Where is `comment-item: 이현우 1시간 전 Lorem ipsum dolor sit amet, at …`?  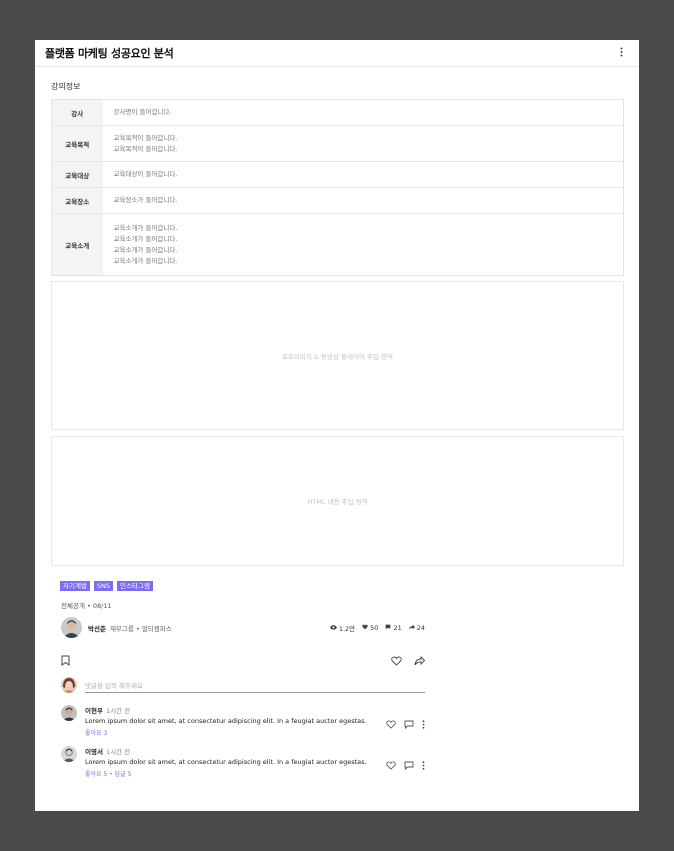 comment-item: 이현우 1시간 전 Lorem ipsum dolor sit amet, at … is located at coordinates (243, 721).